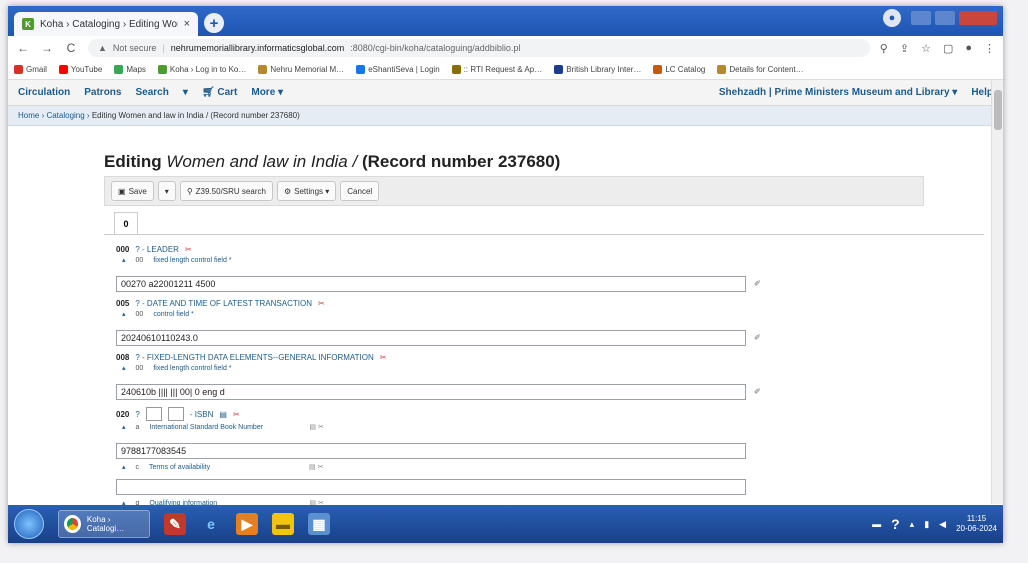 Image resolution: width=1028 pixels, height=563 pixels. Describe the element at coordinates (884, 48) in the screenshot. I see `zoom-icon: ⚲` at that location.